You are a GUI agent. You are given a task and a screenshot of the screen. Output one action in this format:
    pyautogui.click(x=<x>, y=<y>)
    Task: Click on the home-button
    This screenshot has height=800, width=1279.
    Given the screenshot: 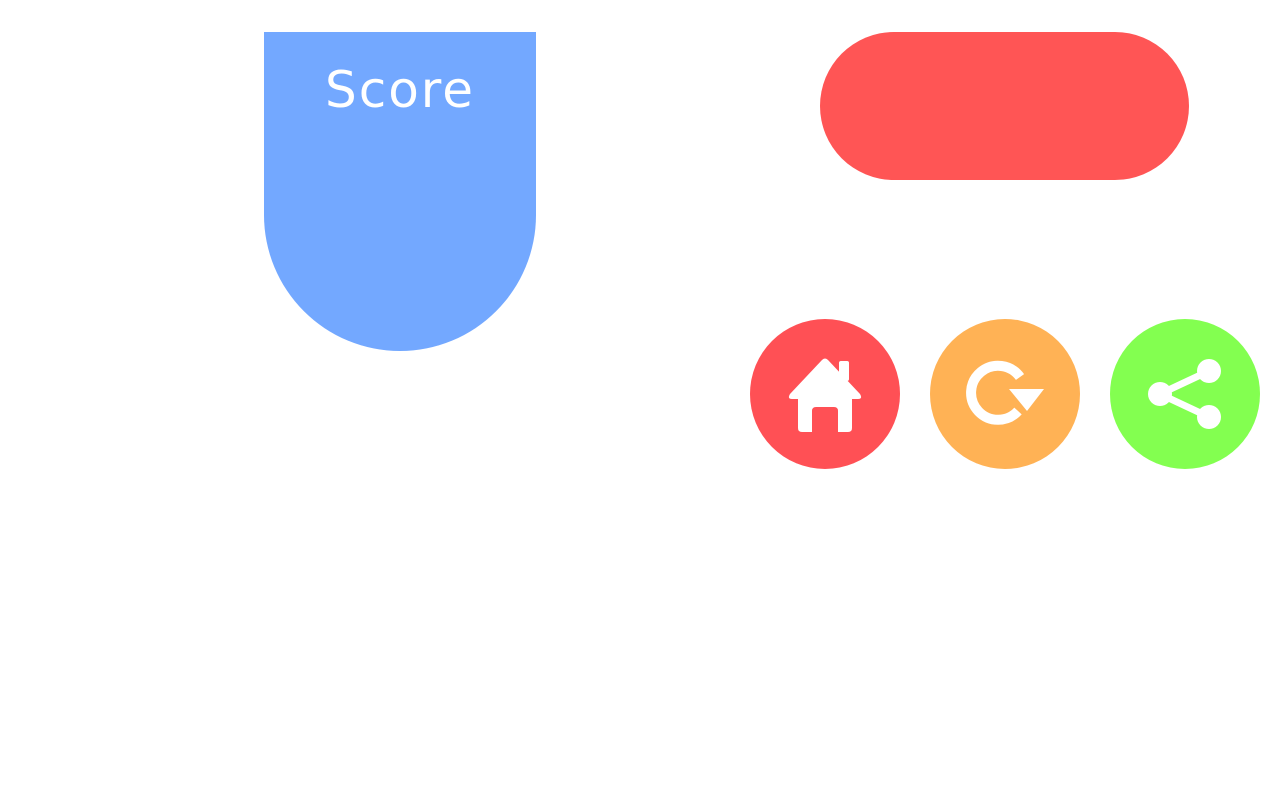 What is the action you would take?
    pyautogui.click(x=825, y=394)
    